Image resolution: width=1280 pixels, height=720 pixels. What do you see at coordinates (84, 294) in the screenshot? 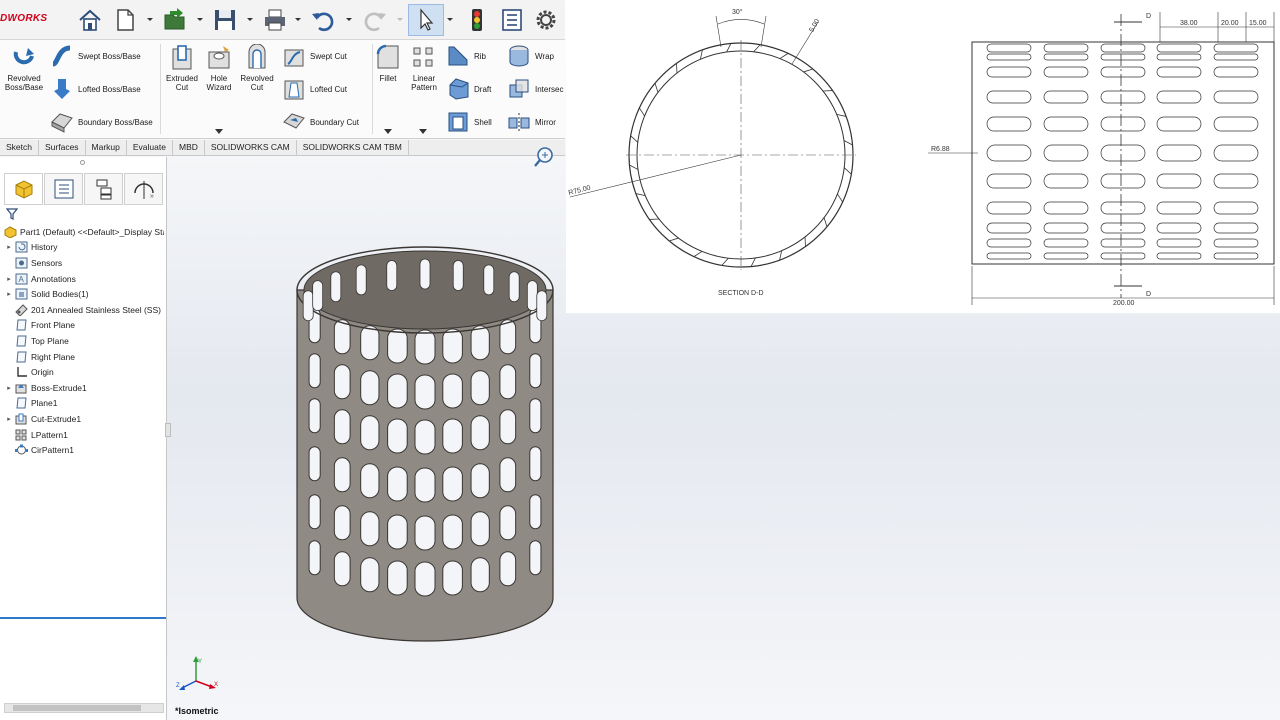
I see `tree-item-solid-bodies-1: ▸ Solid Bodies(1)` at bounding box center [84, 294].